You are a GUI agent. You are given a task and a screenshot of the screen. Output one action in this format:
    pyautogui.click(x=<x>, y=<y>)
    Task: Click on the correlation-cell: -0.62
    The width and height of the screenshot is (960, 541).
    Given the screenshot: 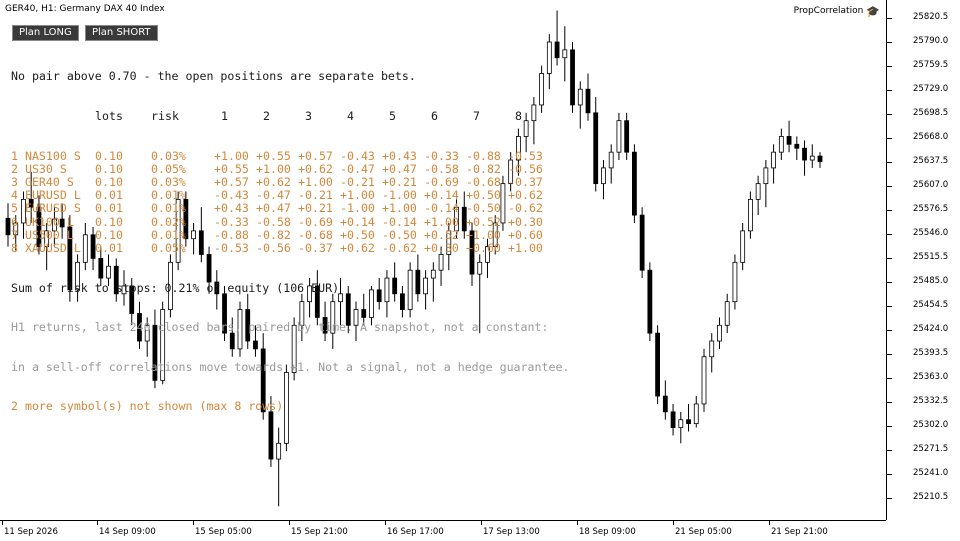 What is the action you would take?
    pyautogui.click(x=399, y=247)
    